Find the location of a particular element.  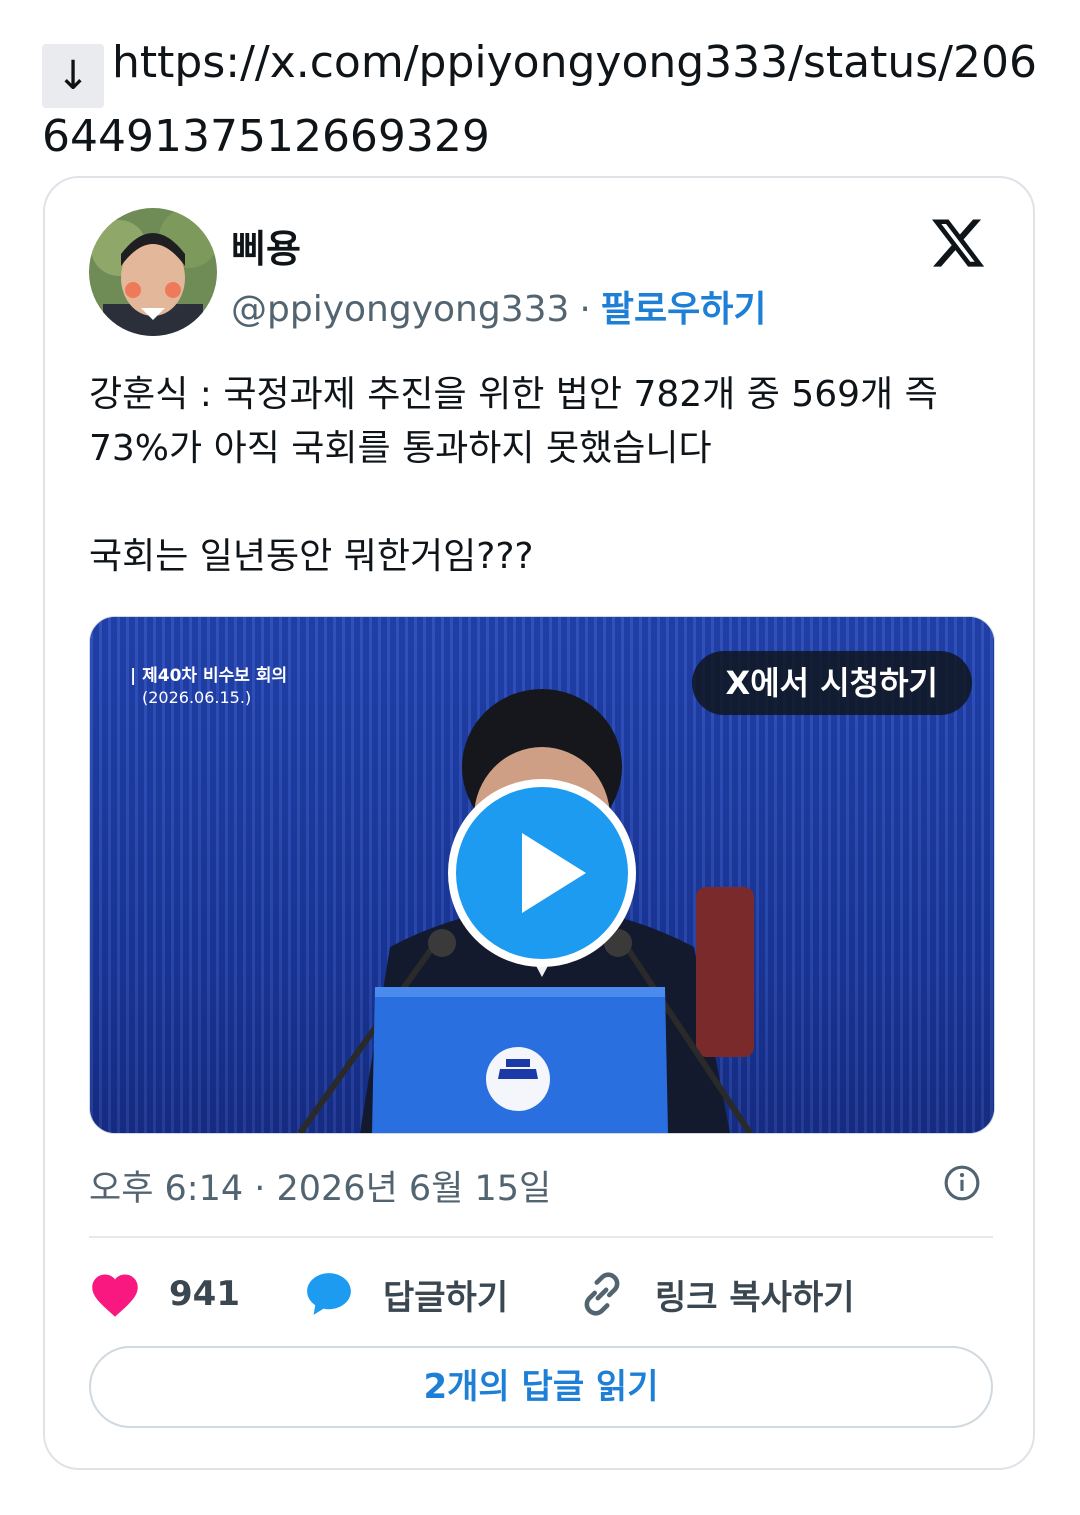

play-icon is located at coordinates (554, 873).